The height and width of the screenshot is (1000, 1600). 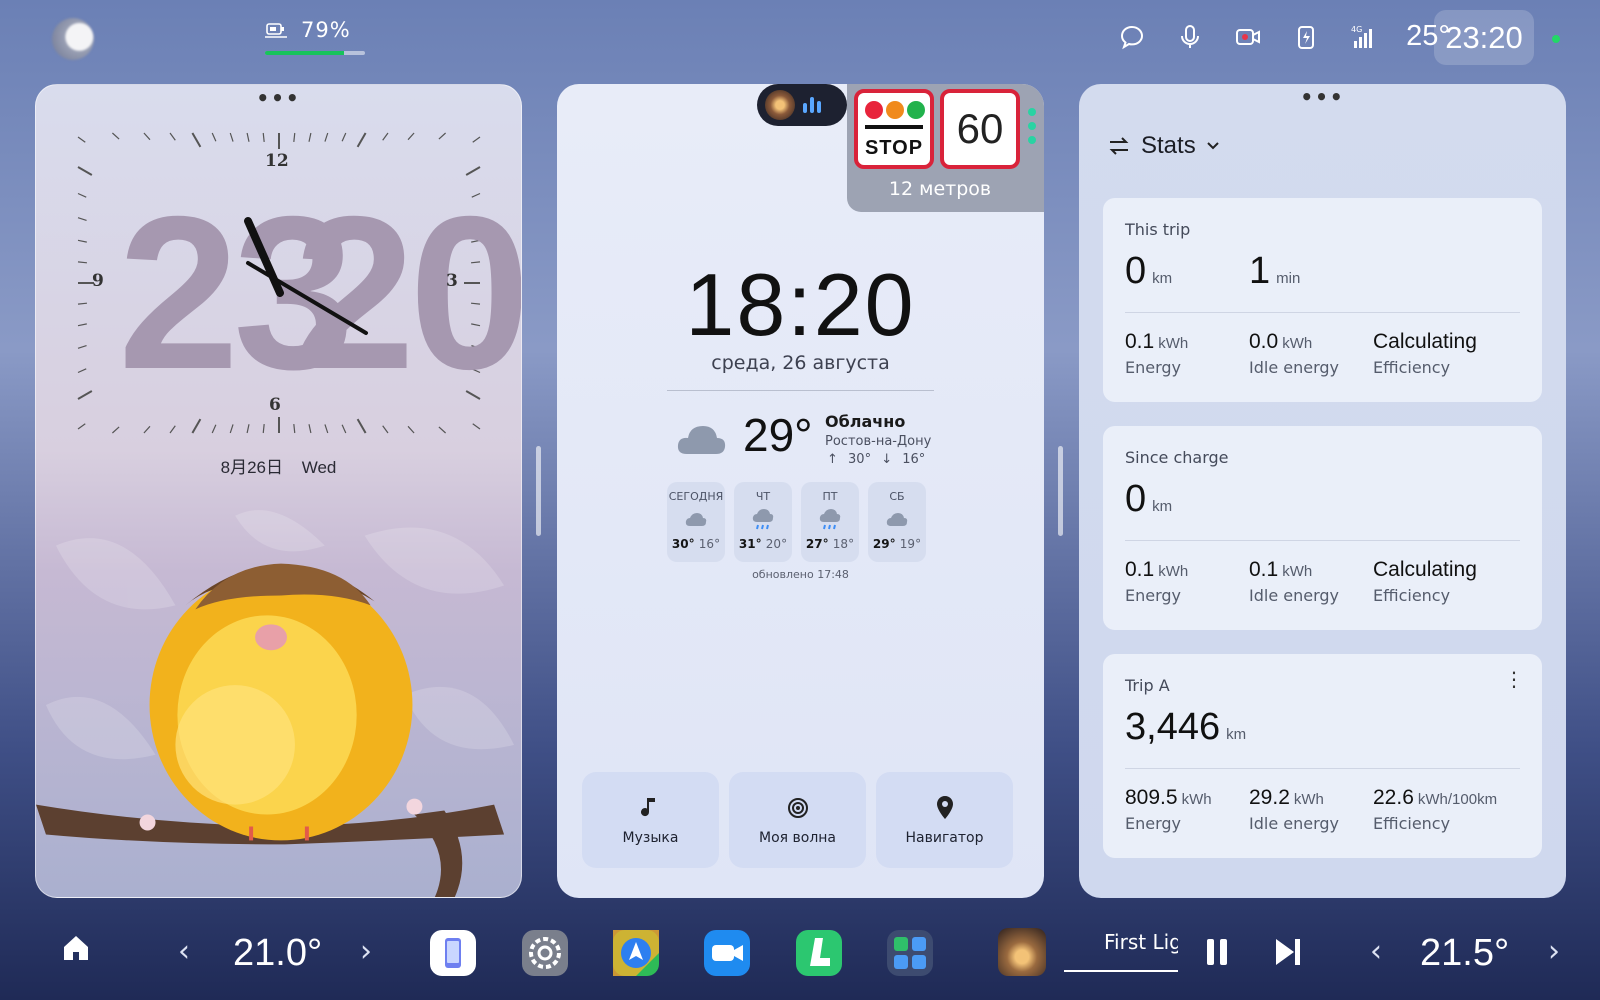 What do you see at coordinates (800, 574) in the screenshot?
I see `weather-updated: обновлено 17:48` at bounding box center [800, 574].